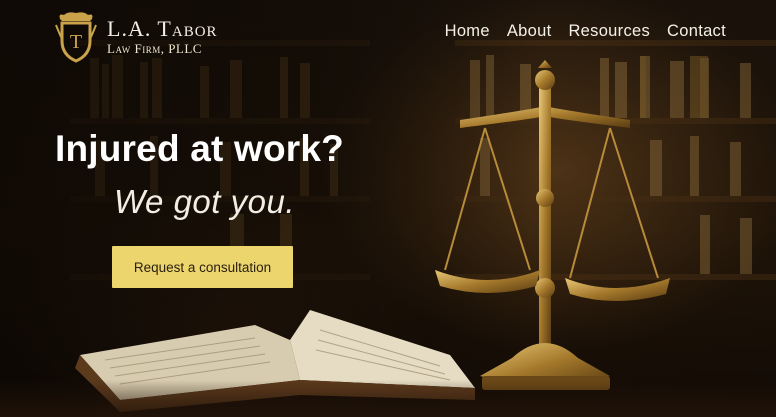 Image resolution: width=776 pixels, height=417 pixels. Describe the element at coordinates (696, 31) in the screenshot. I see `nav-contact: Contact` at that location.